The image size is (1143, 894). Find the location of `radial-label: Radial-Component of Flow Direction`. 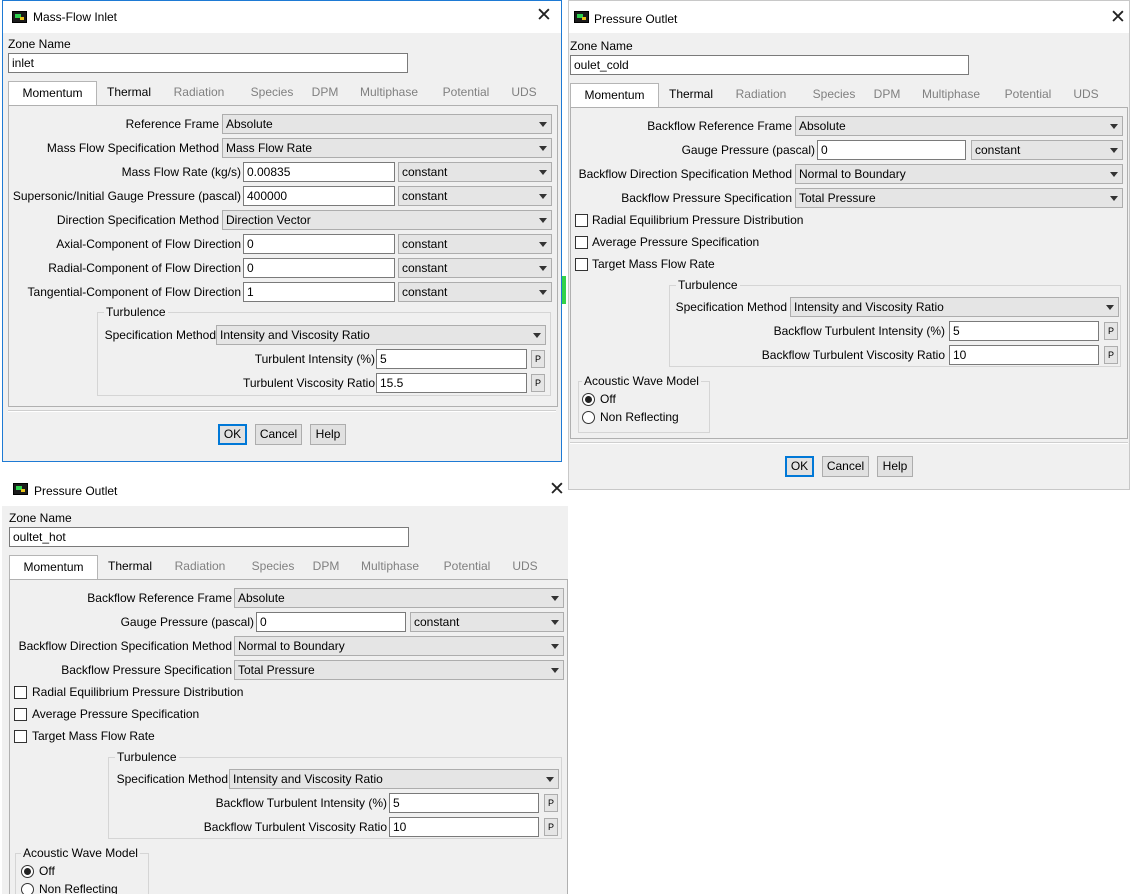

radial-label: Radial-Component of Flow Direction is located at coordinates (144, 268).